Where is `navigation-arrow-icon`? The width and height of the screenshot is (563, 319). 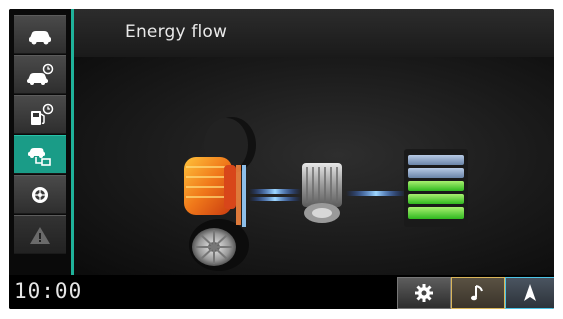
navigation-arrow-icon is located at coordinates (530, 292).